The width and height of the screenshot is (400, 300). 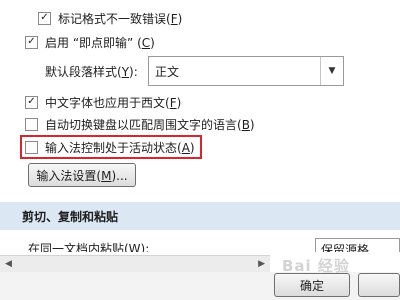 I want to click on scroll-left-icon: ◀, so click(x=8, y=264).